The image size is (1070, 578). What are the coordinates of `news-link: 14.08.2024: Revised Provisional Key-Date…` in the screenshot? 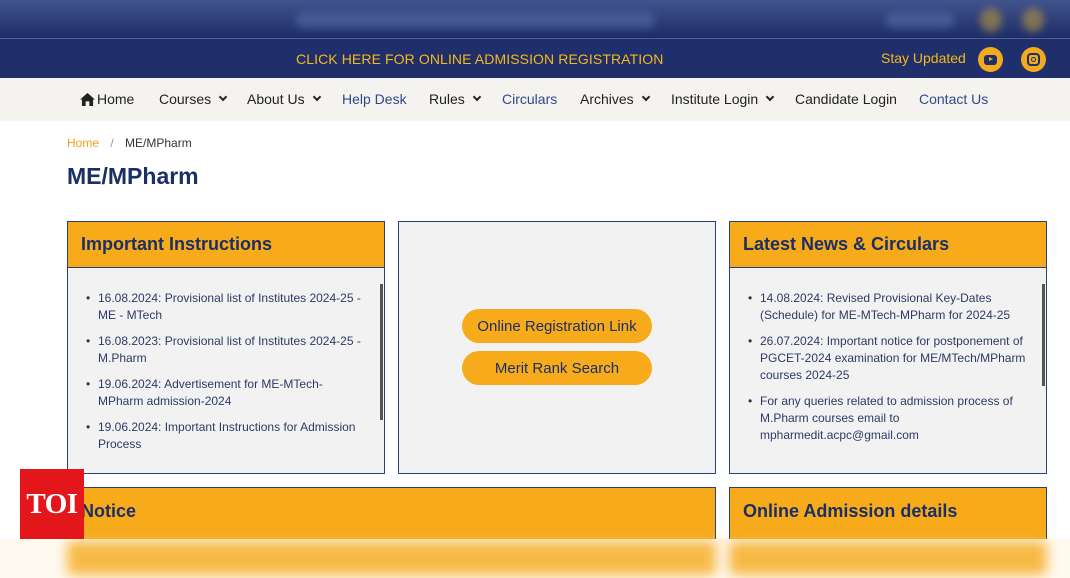 It's located at (885, 306).